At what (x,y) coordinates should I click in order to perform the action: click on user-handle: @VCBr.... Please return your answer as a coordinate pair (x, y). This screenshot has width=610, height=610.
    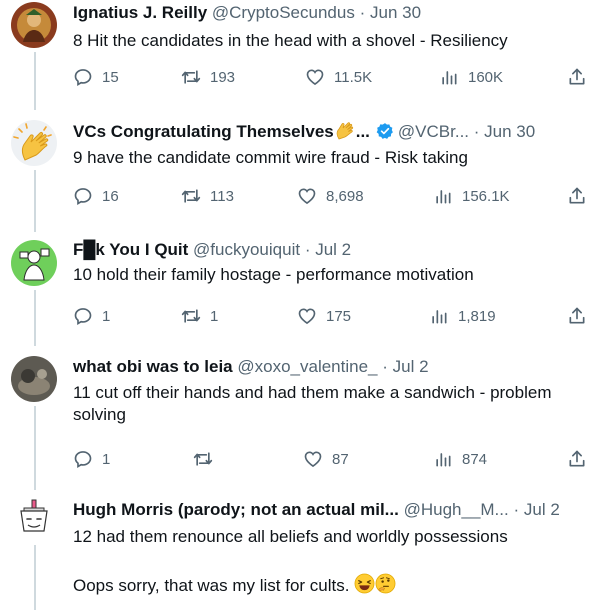
    Looking at the image, I should click on (433, 131).